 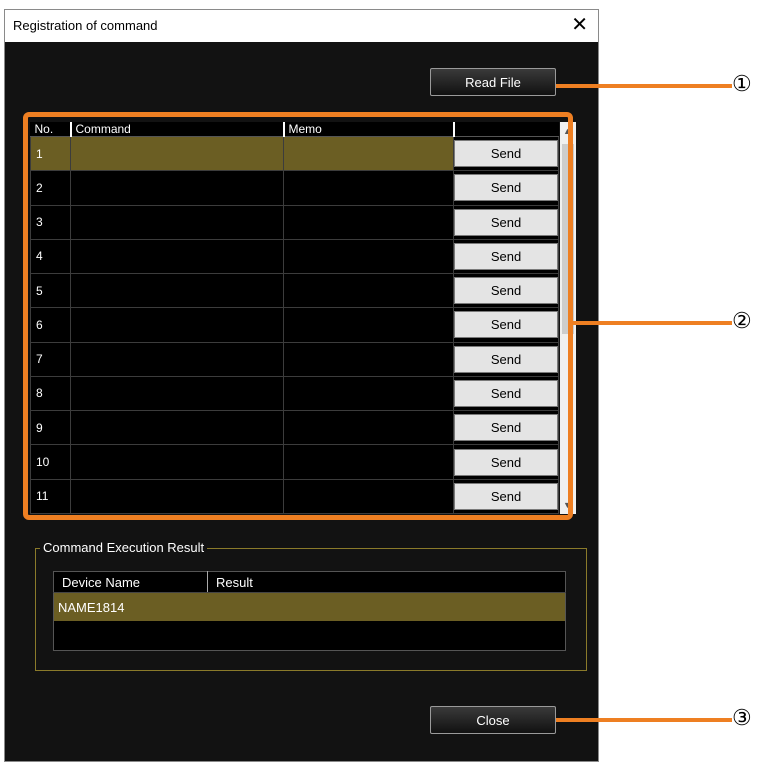 What do you see at coordinates (301, 26) in the screenshot?
I see `title-bar: Registration of command ✕` at bounding box center [301, 26].